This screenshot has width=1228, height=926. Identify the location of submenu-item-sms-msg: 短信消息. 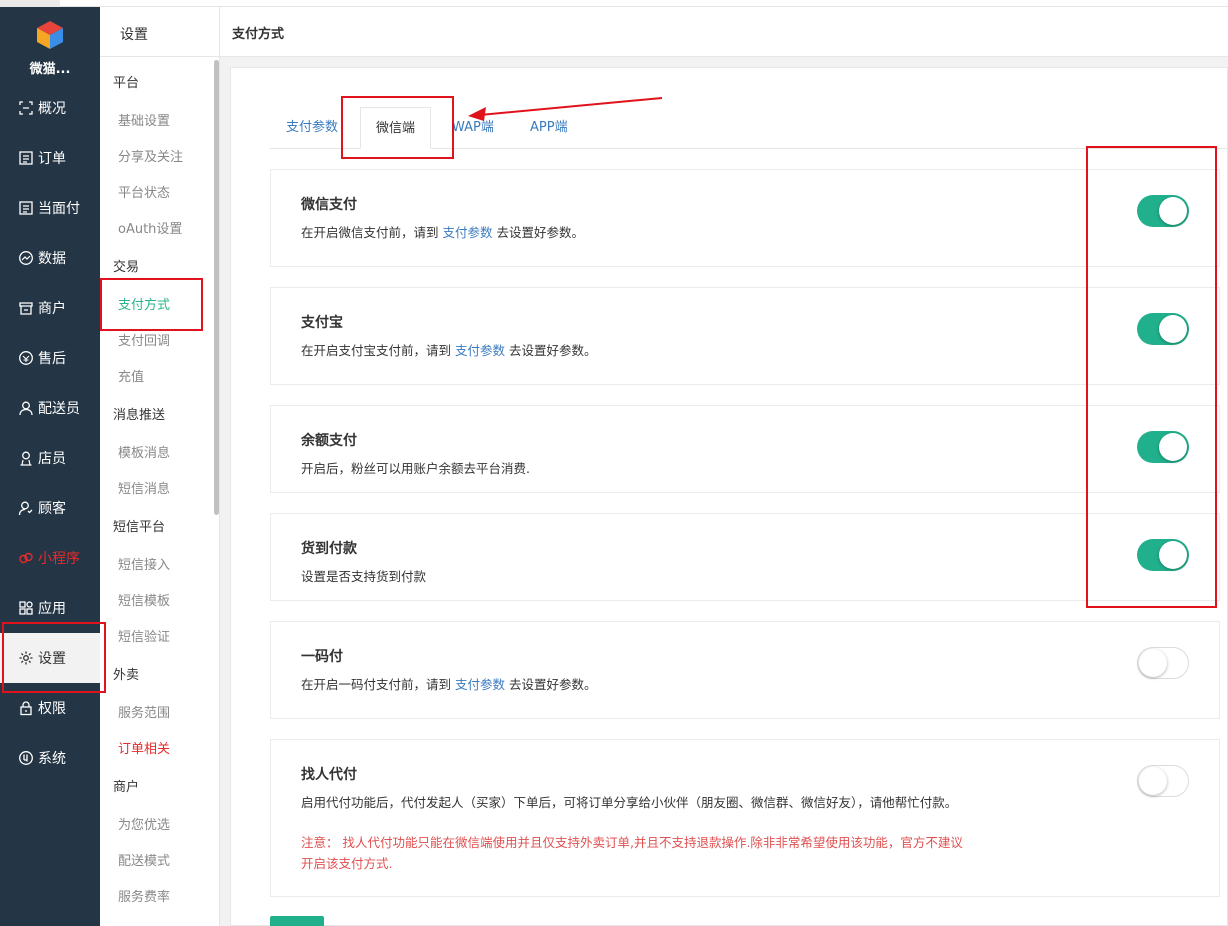
(144, 487).